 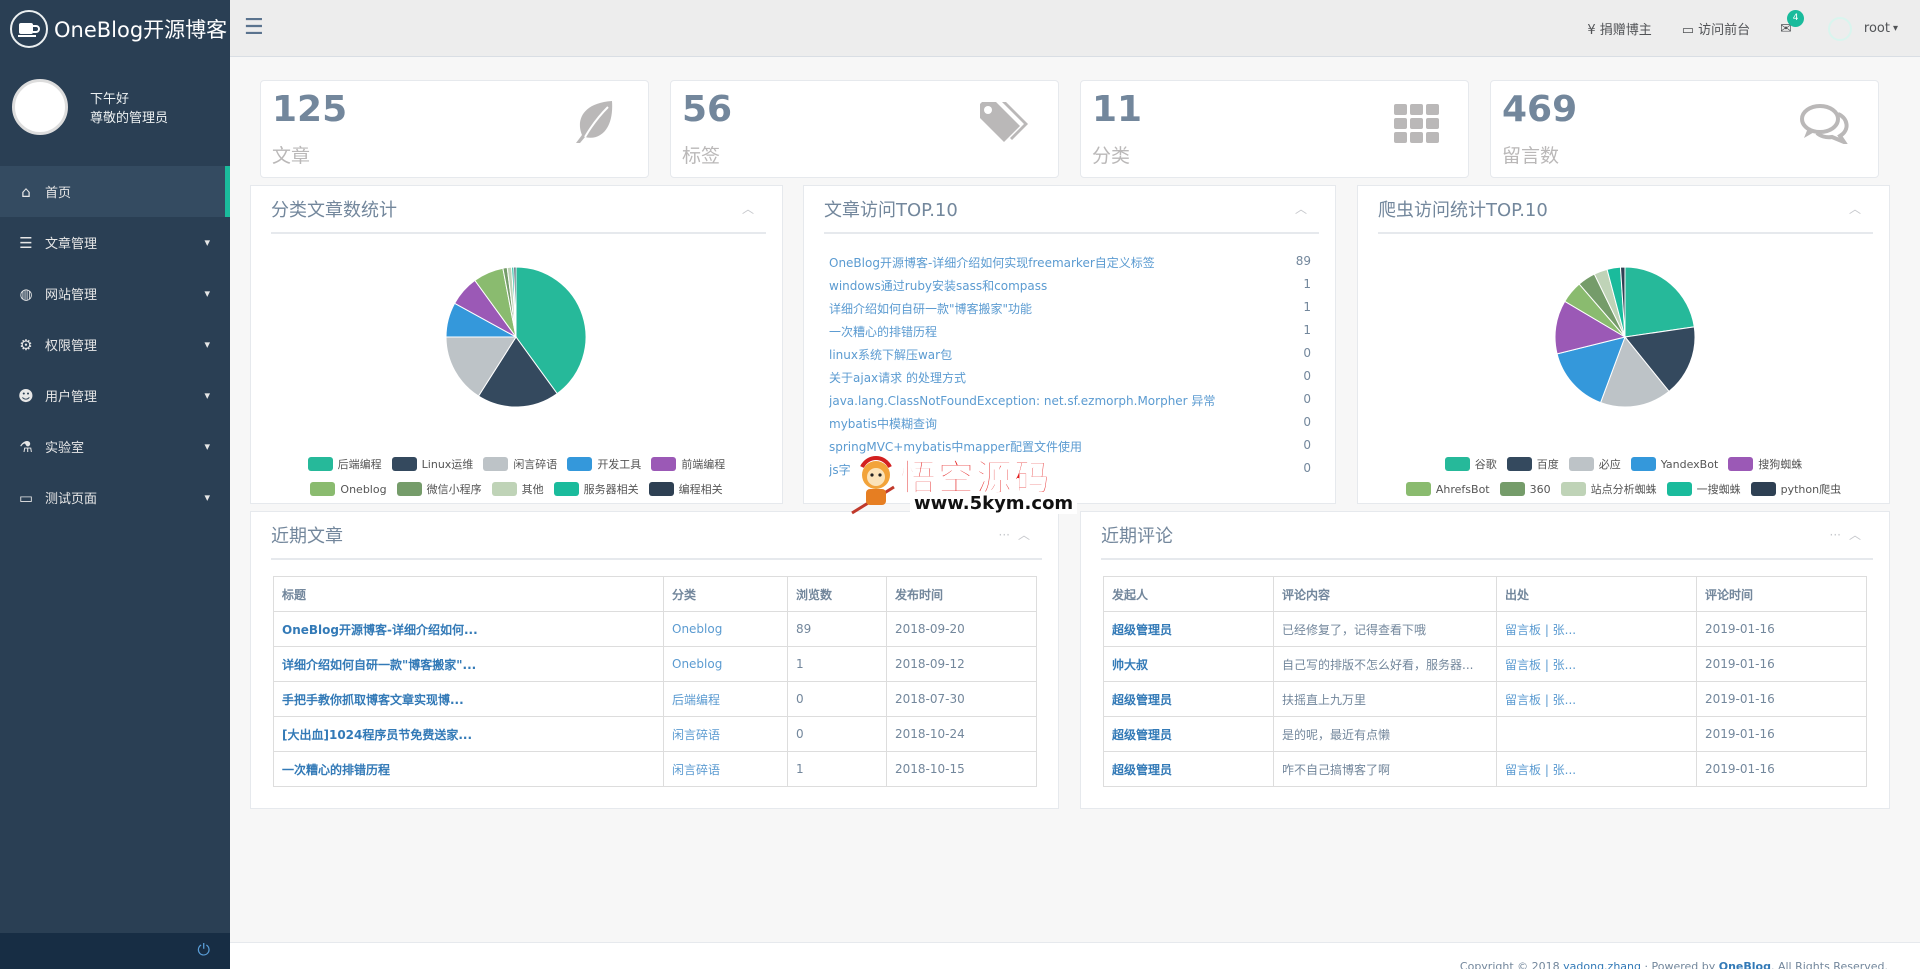 What do you see at coordinates (291, 156) in the screenshot?
I see `stat-label: 文章` at bounding box center [291, 156].